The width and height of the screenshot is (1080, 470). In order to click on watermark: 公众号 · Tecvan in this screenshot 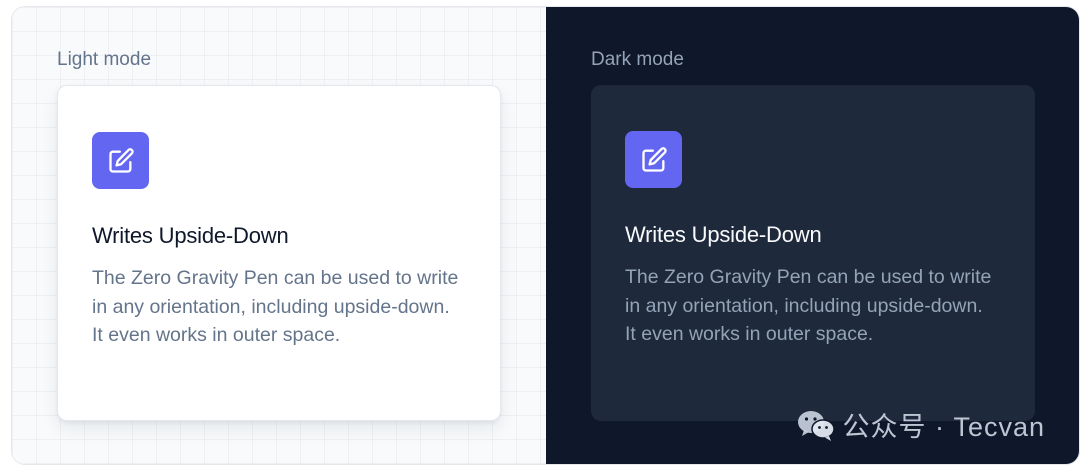, I will do `click(920, 424)`.